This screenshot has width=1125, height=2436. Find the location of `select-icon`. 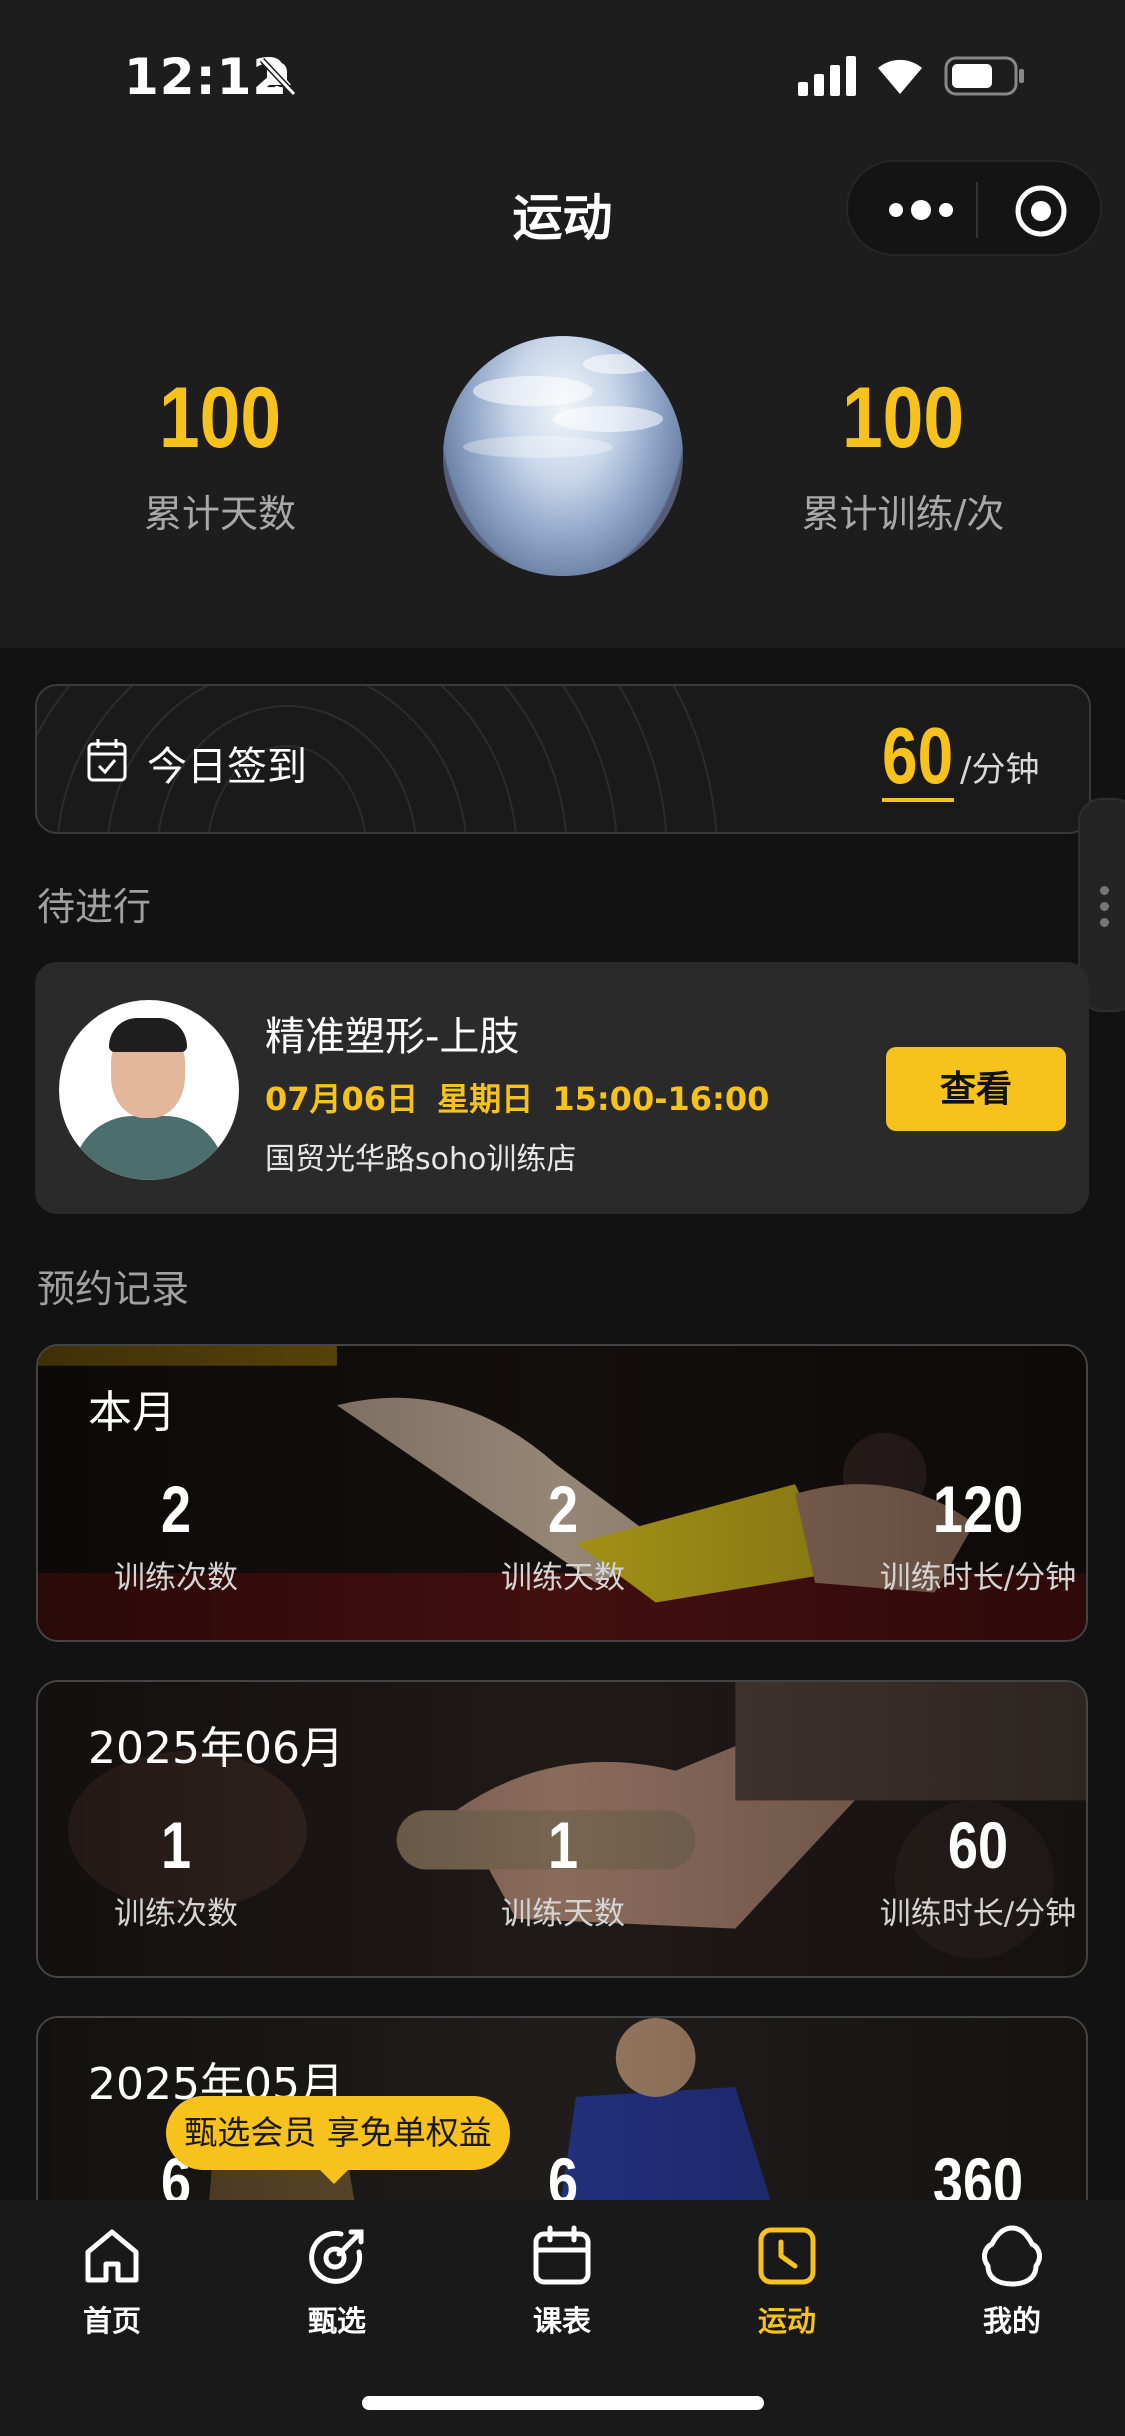

select-icon is located at coordinates (336, 2256).